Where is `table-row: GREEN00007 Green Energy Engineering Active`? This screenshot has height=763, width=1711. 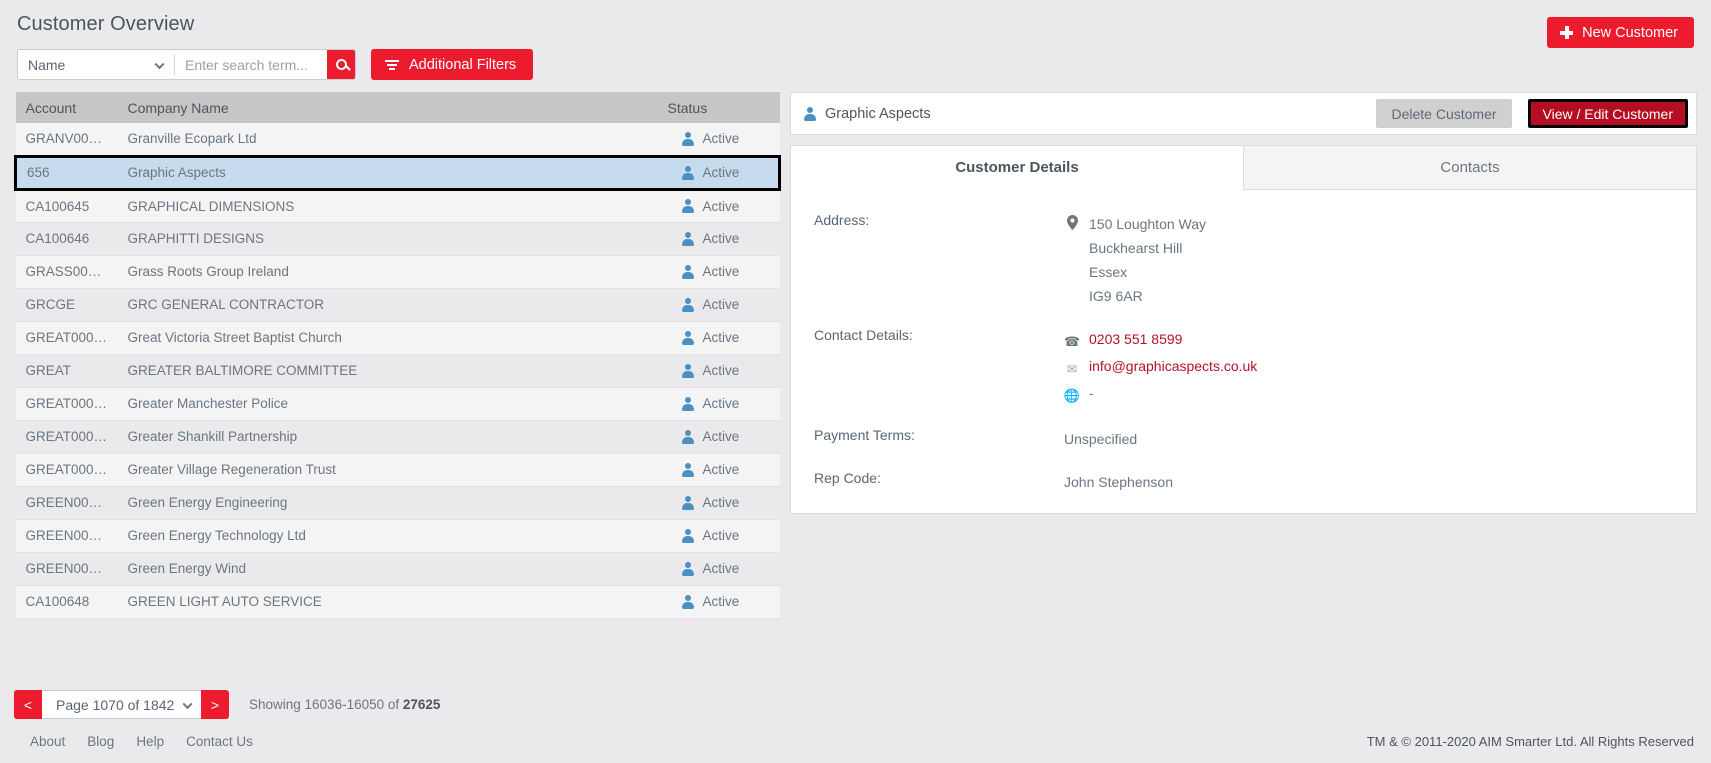 table-row: GREEN00007 Green Energy Engineering Active is located at coordinates (397, 503).